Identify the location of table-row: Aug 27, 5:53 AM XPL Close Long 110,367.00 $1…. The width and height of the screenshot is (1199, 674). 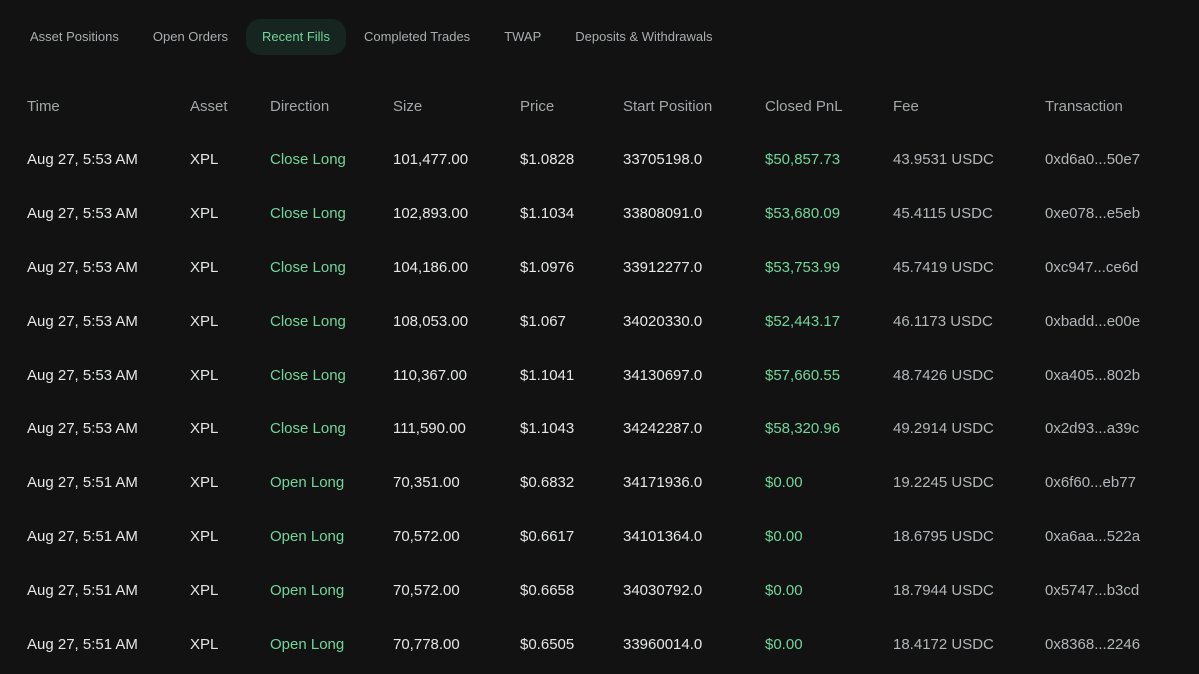
(599, 375).